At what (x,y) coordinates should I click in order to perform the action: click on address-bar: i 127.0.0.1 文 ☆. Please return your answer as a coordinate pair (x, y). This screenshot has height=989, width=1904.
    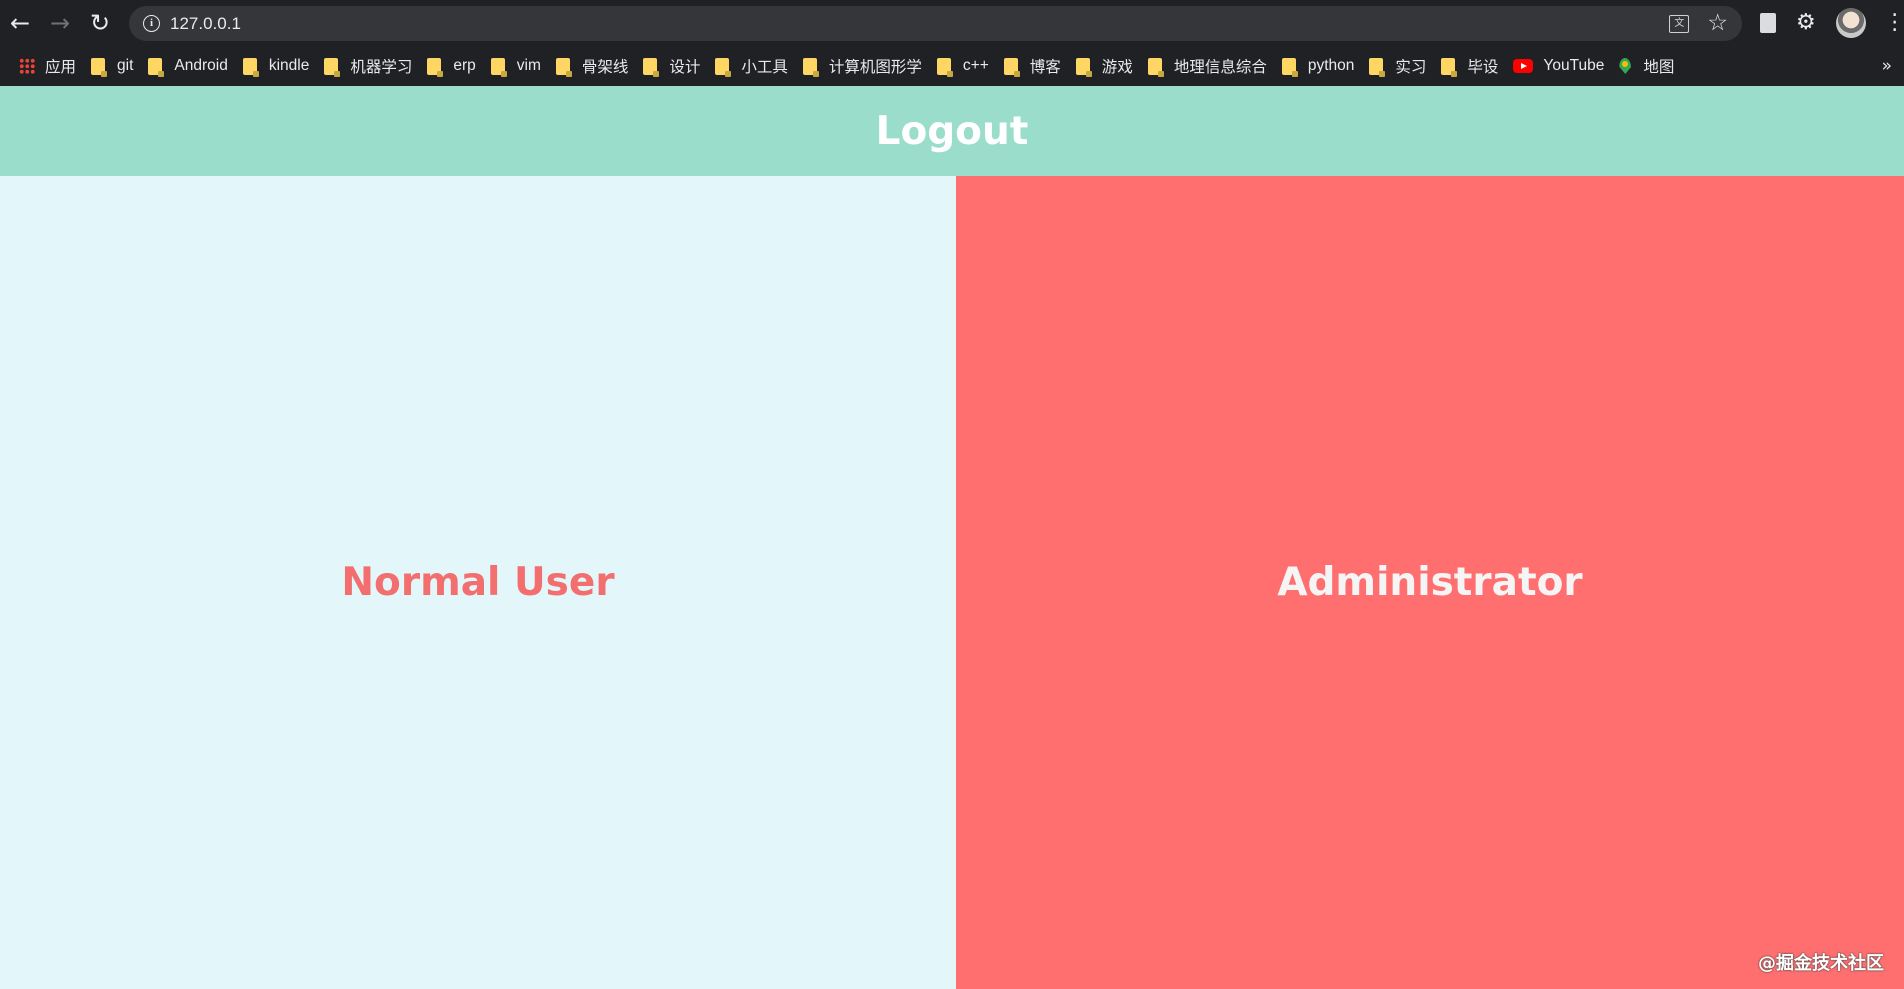
    Looking at the image, I should click on (935, 23).